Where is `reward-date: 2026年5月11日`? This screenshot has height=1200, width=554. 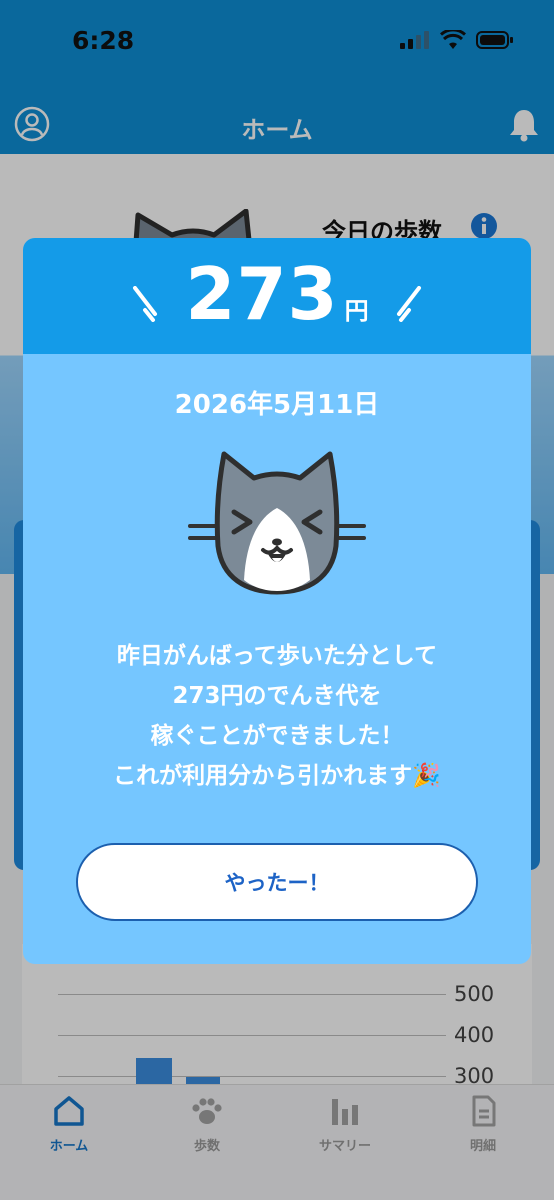
reward-date: 2026年5月11日 is located at coordinates (277, 405).